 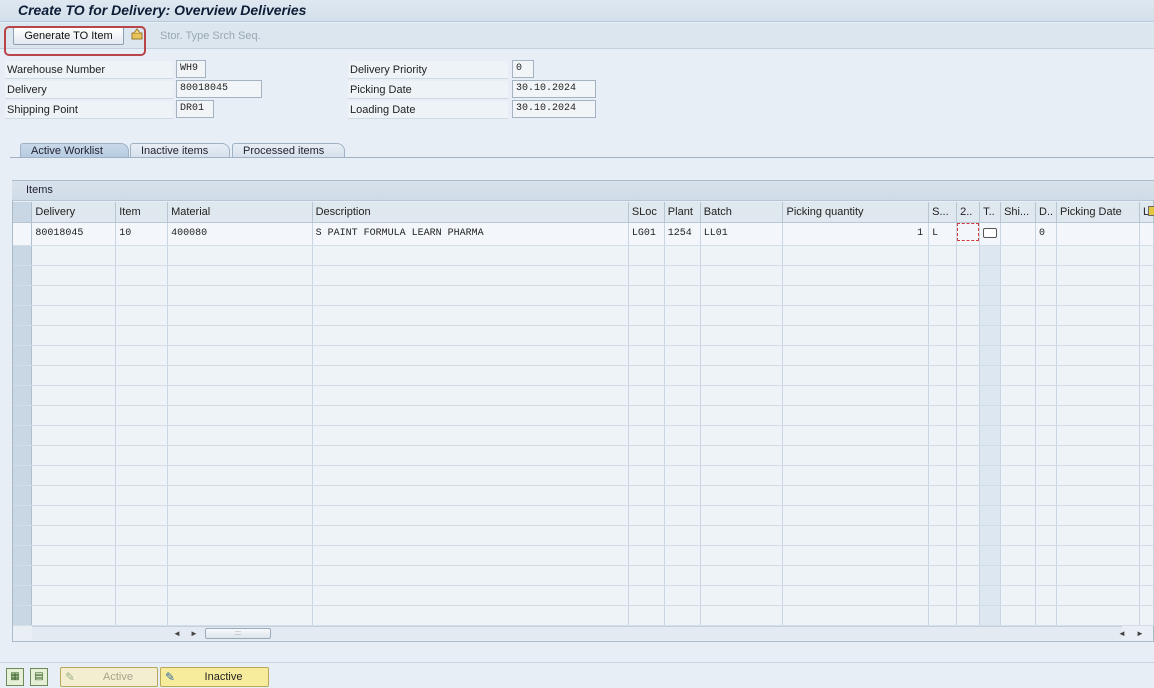 I want to click on loading-date-field: 30.10.2024, so click(x=554, y=109).